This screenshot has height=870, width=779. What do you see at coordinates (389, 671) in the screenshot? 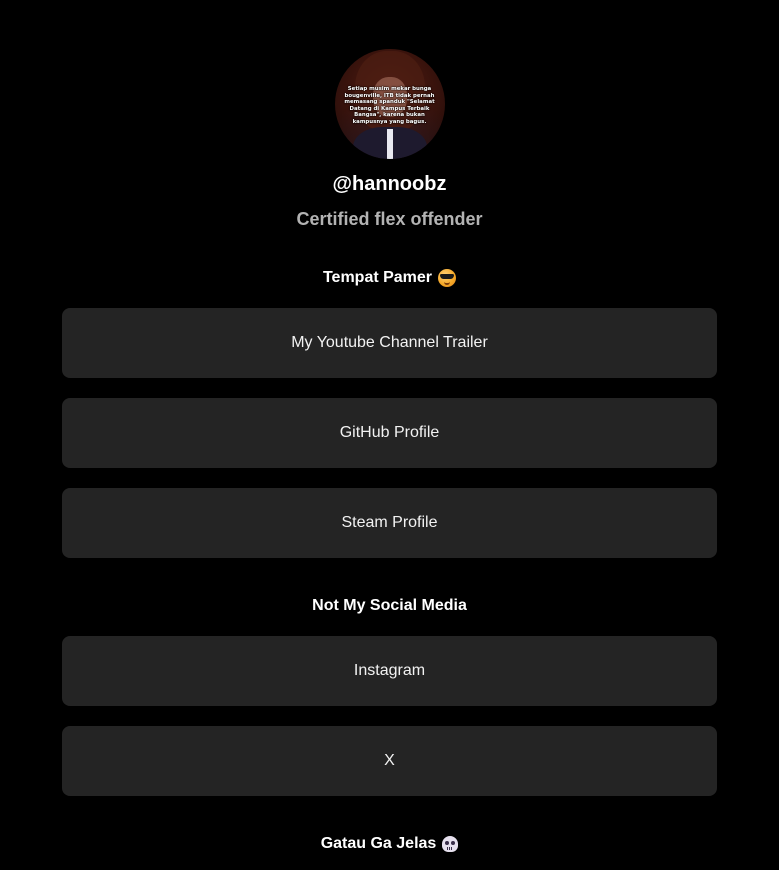
I see `instagram-link-button: Instagram` at bounding box center [389, 671].